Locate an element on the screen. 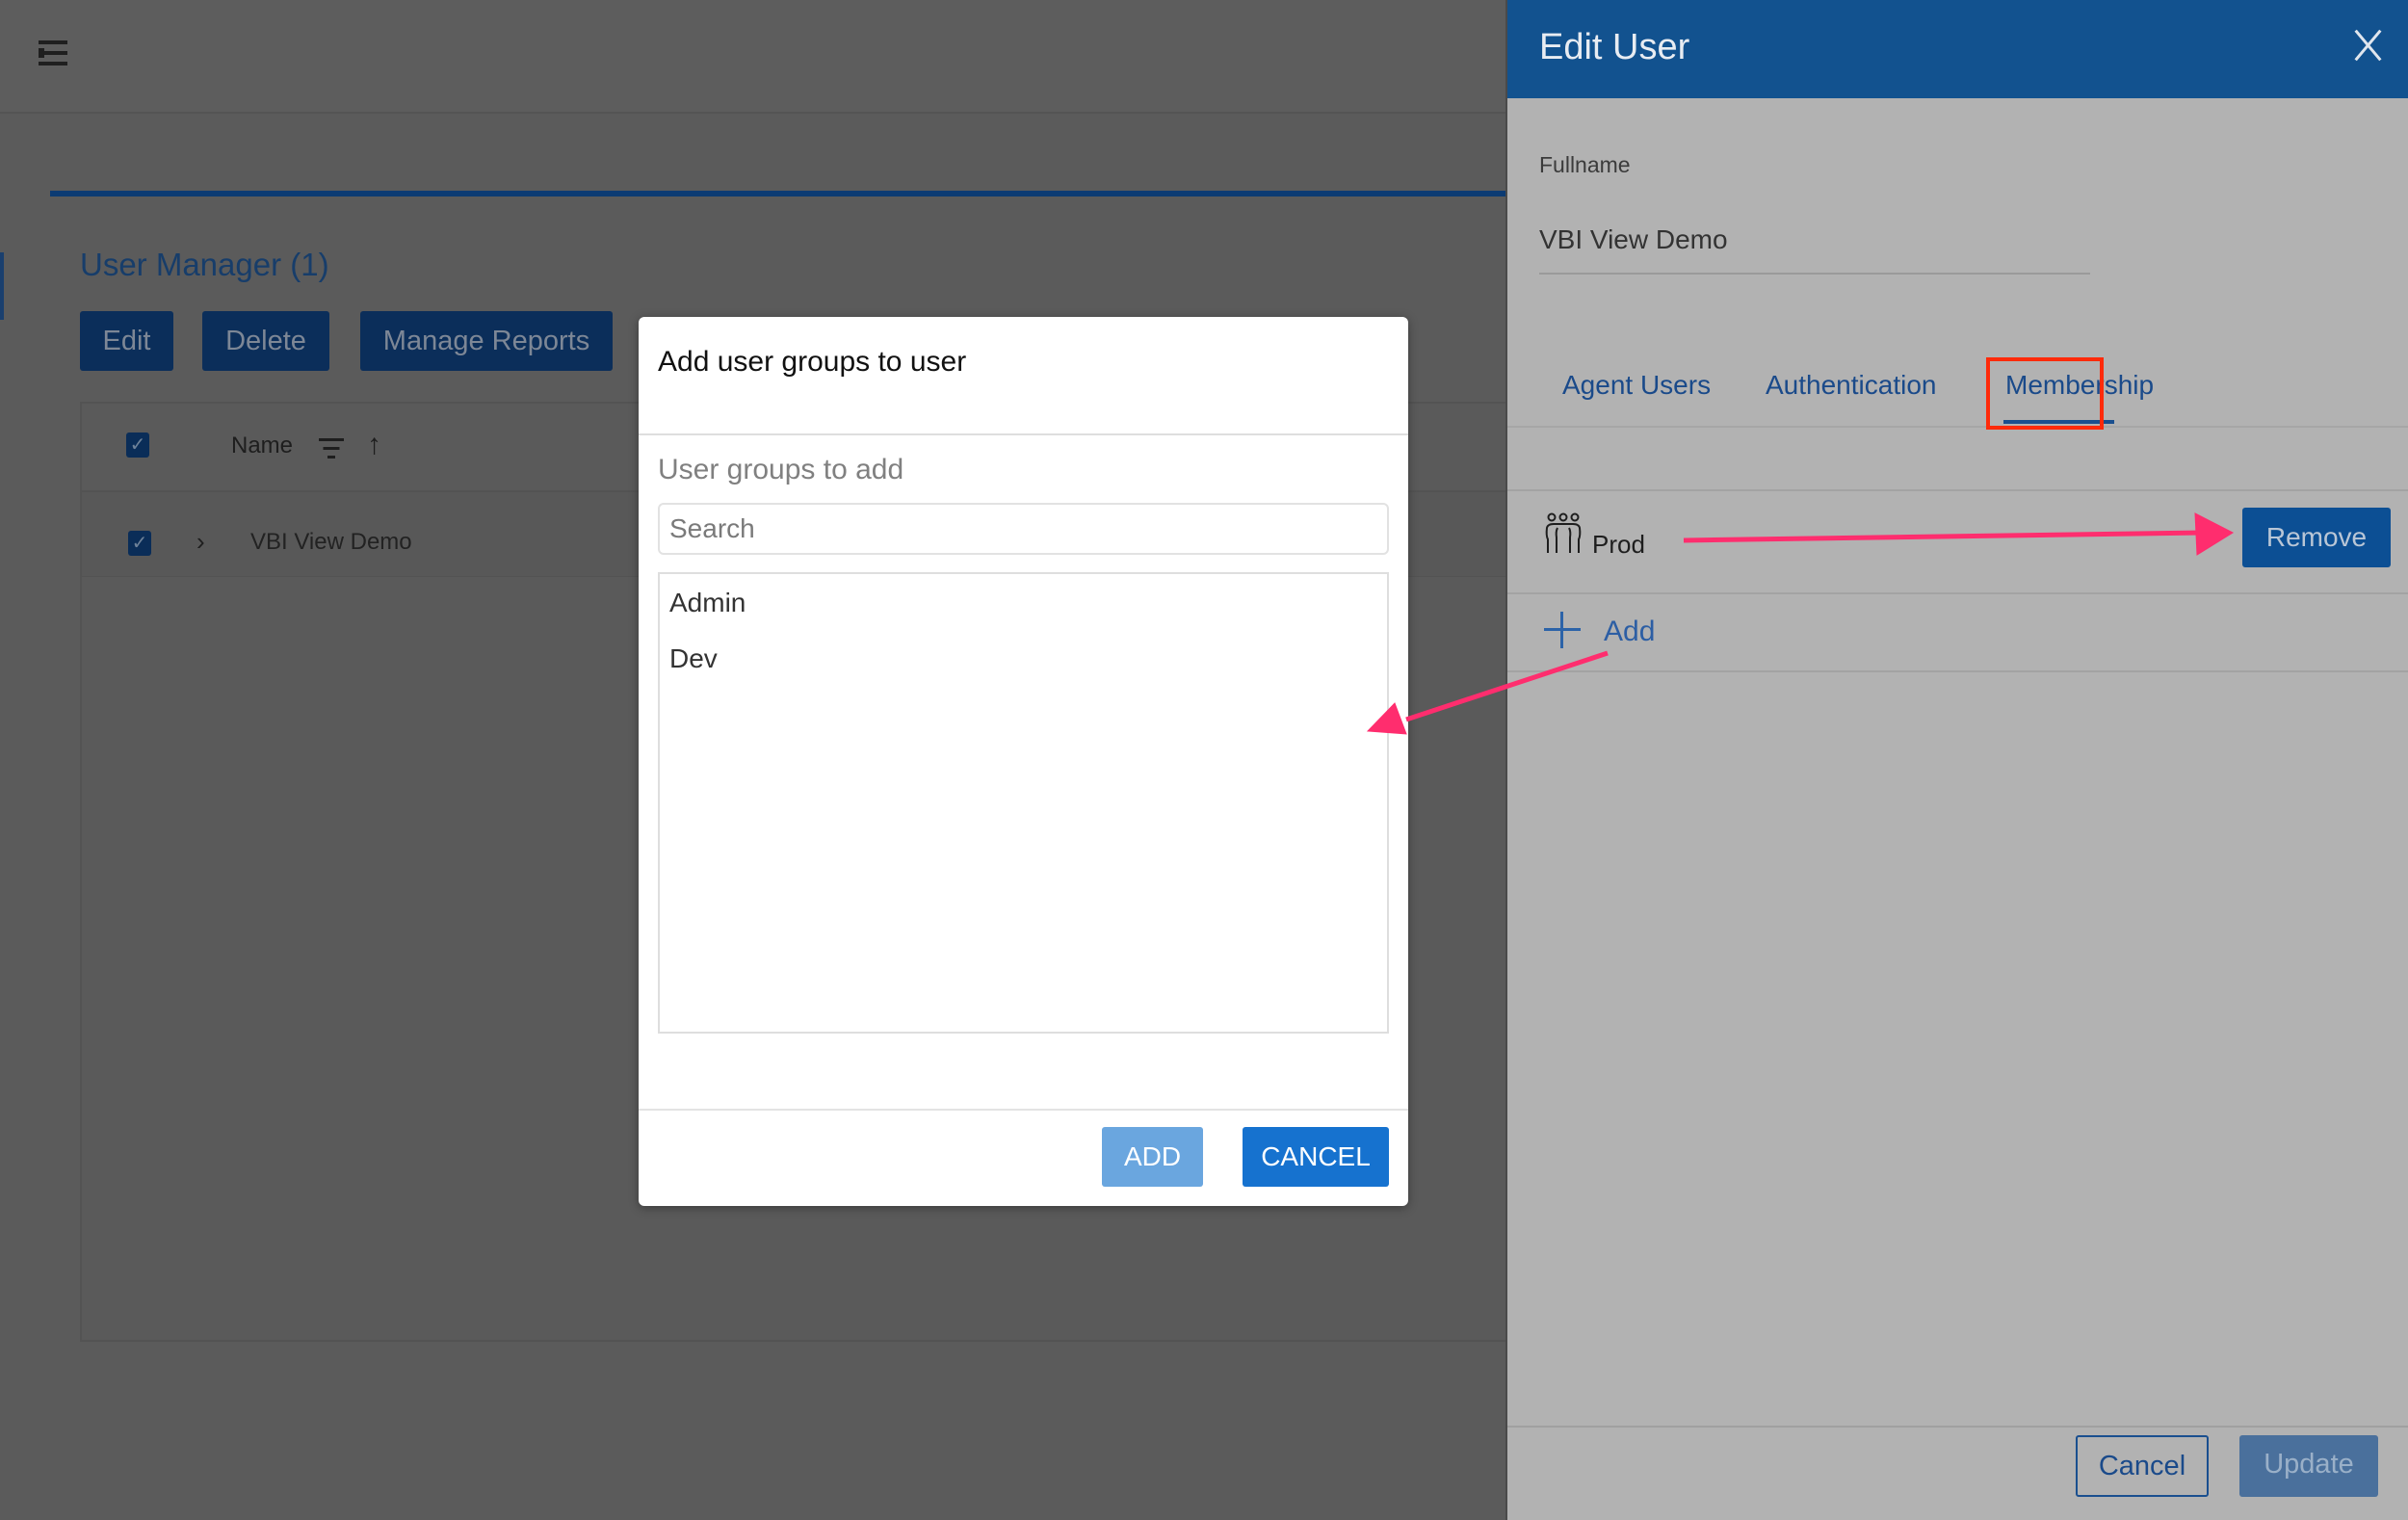  user-groups-label: User groups to add is located at coordinates (781, 469).